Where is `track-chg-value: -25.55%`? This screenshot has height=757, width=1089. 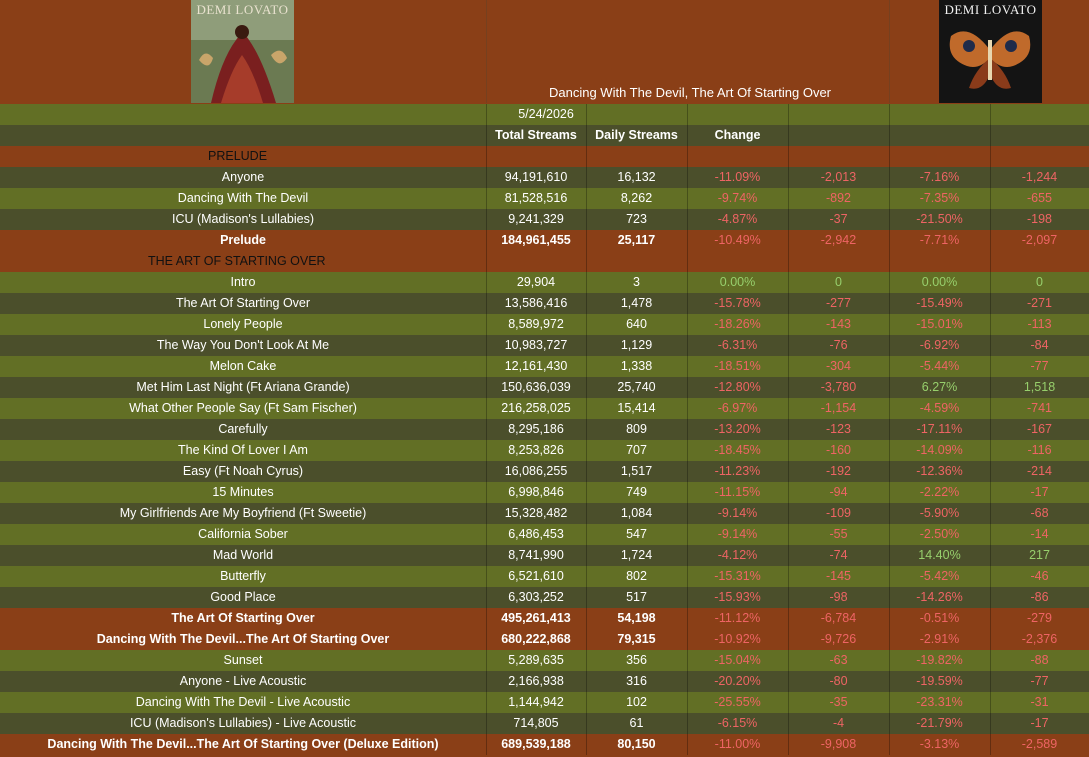 track-chg-value: -25.55% is located at coordinates (737, 702).